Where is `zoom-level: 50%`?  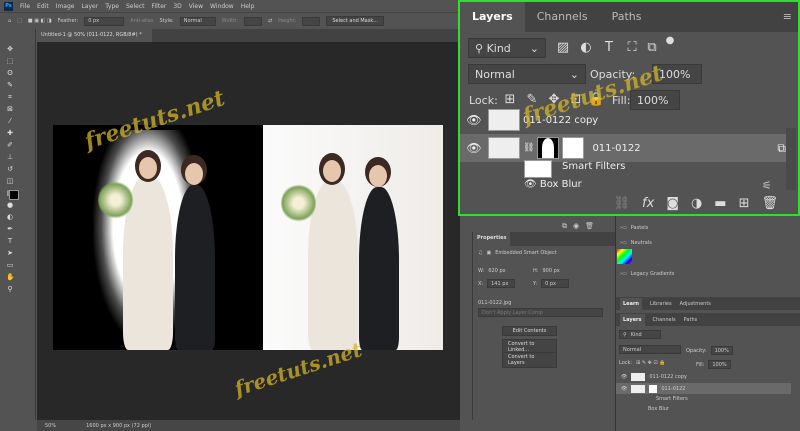
zoom-level: 50% is located at coordinates (50, 426).